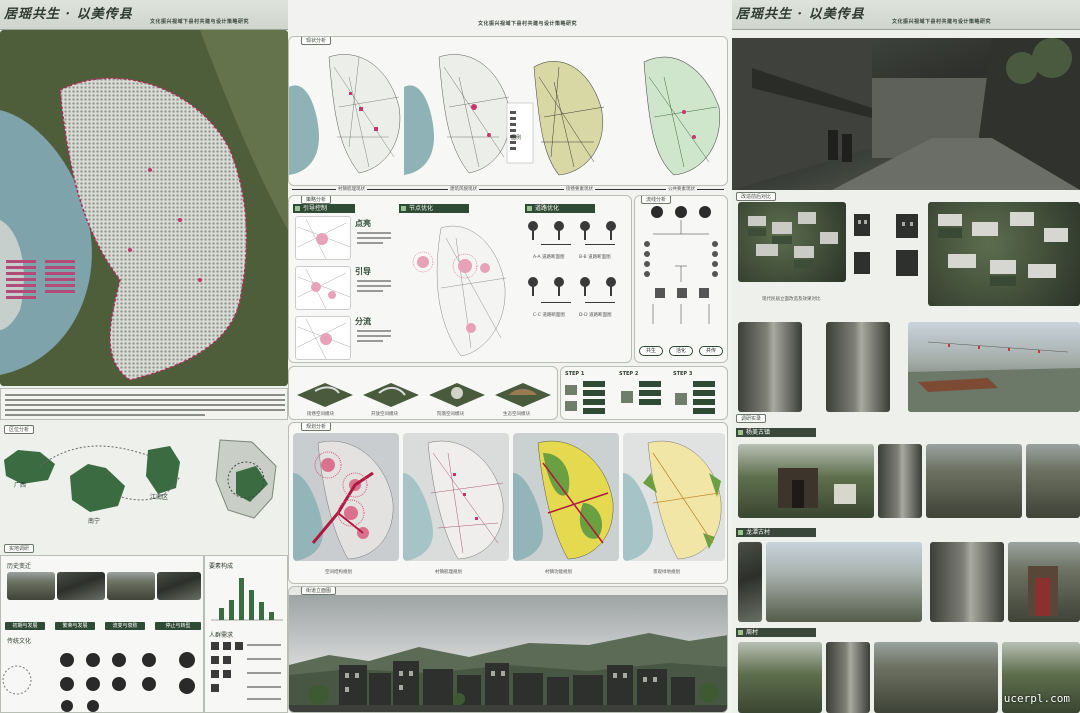  What do you see at coordinates (75, 626) in the screenshot?
I see `stage-2: 繁荣与发展` at bounding box center [75, 626].